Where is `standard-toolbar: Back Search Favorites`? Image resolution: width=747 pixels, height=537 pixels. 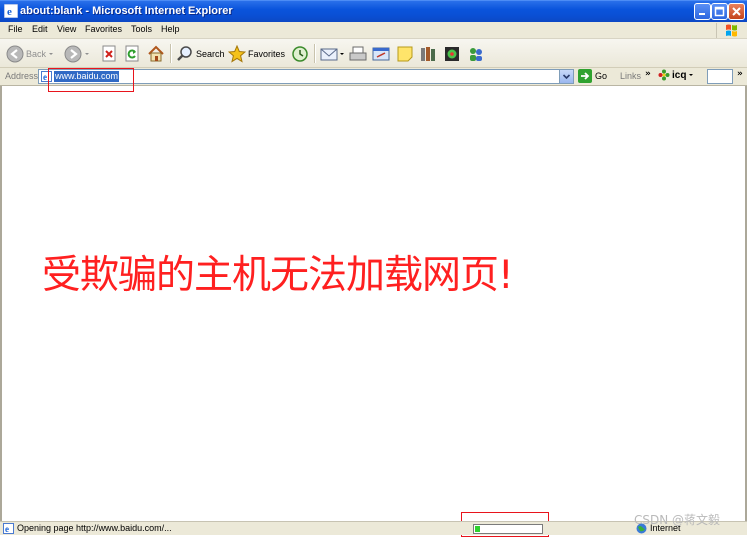 standard-toolbar: Back Search Favorites is located at coordinates (373, 53).